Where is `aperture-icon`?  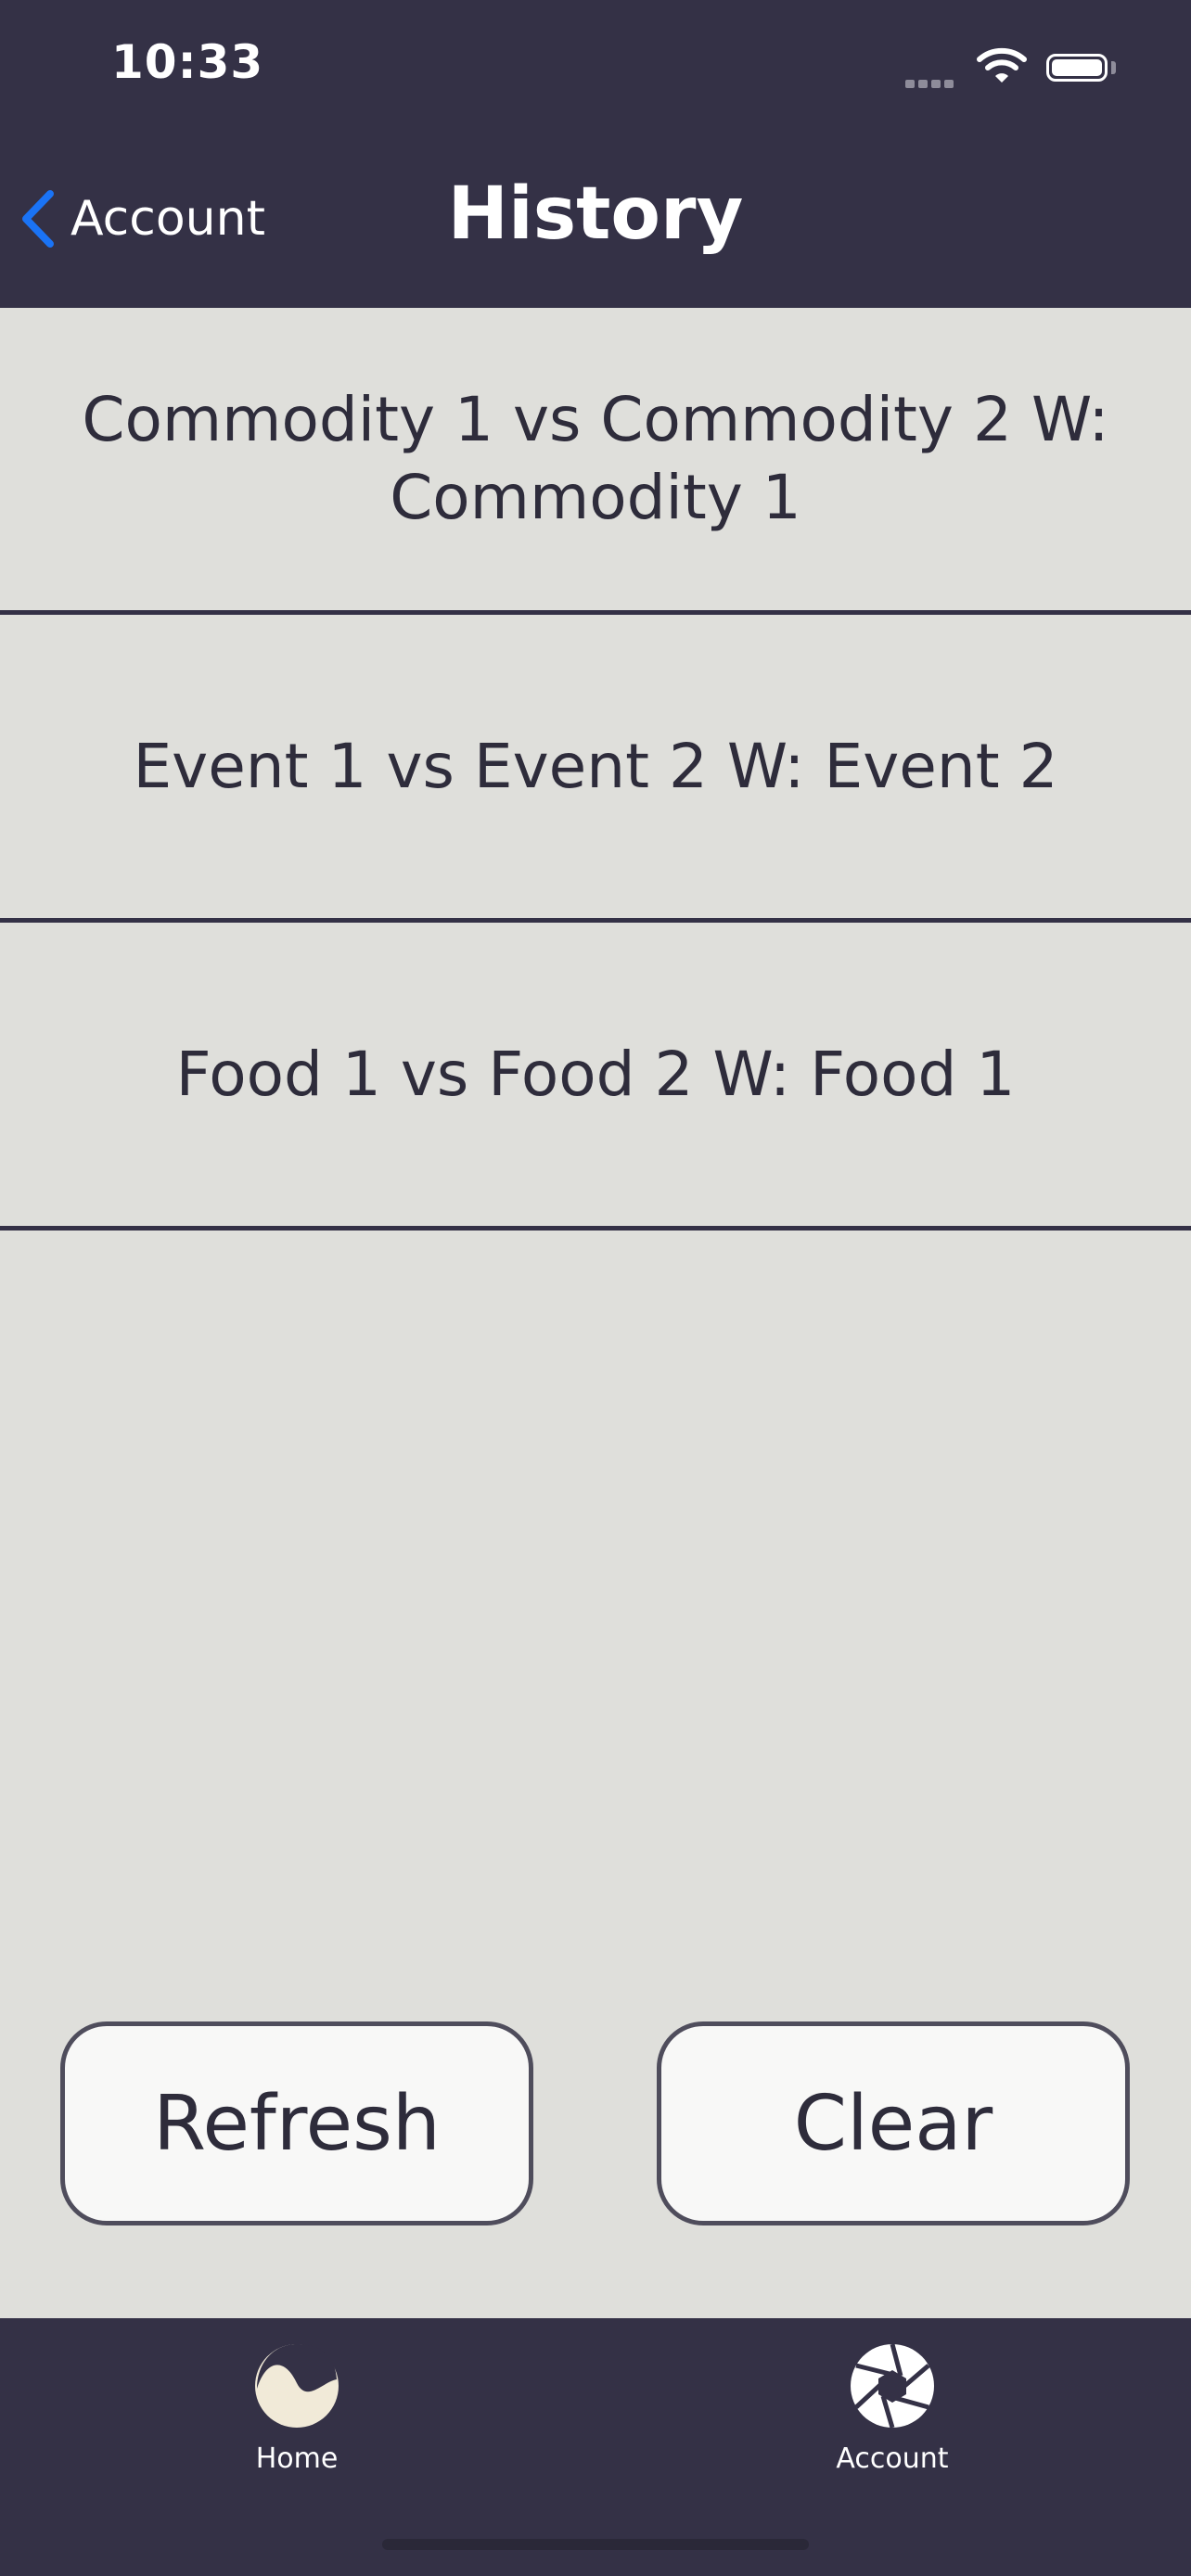
aperture-icon is located at coordinates (892, 2386).